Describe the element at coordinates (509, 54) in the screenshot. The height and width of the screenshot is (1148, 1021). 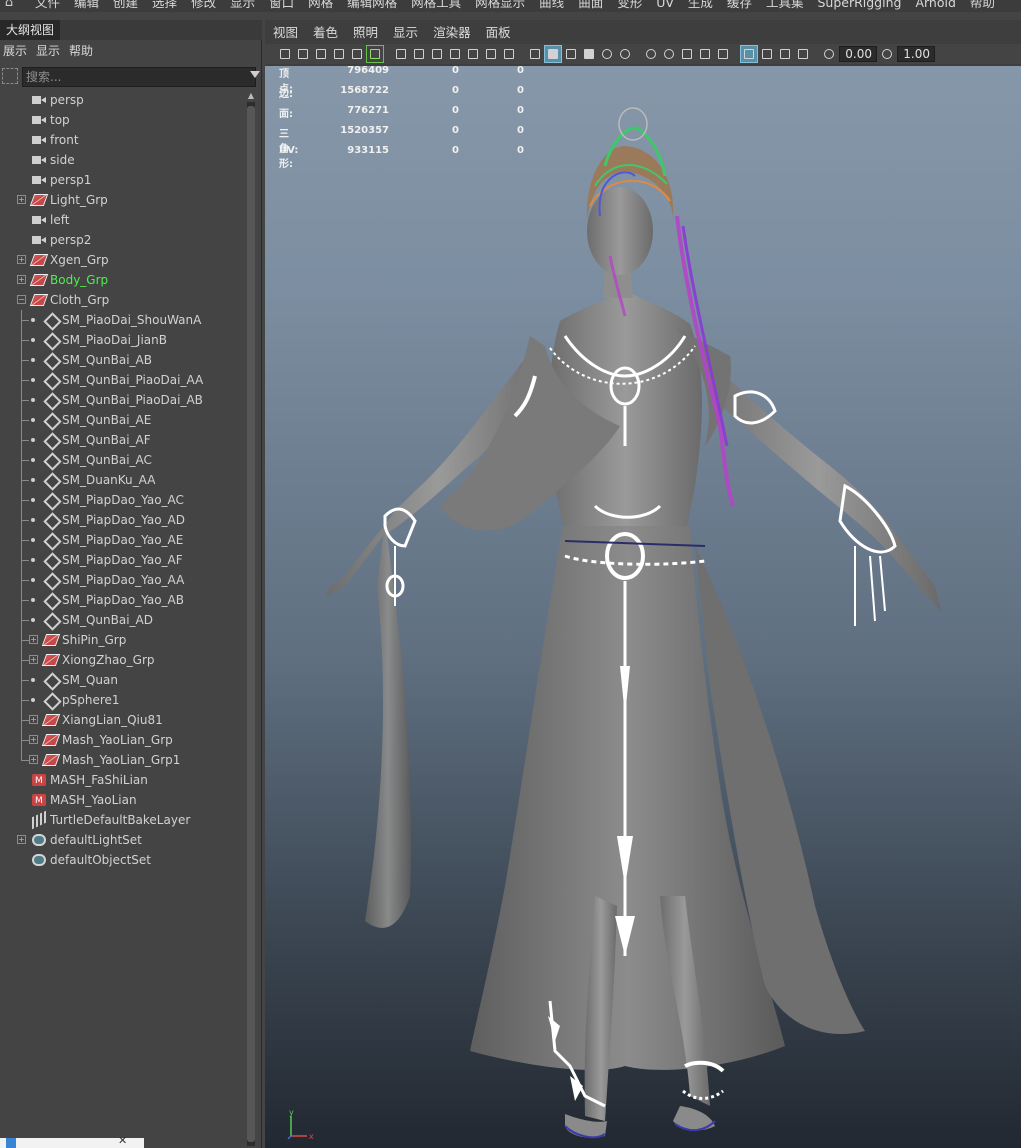
I see `safe-title-icon` at that location.